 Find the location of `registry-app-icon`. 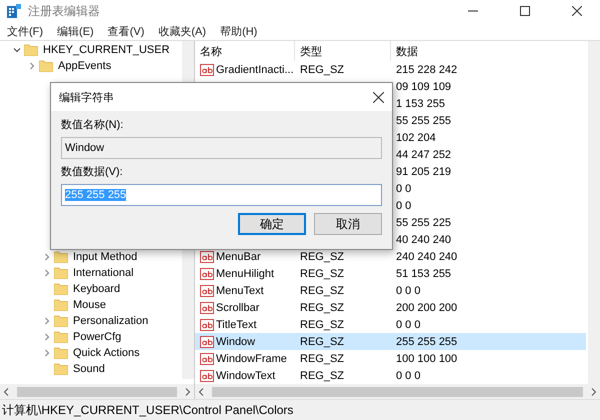

registry-app-icon is located at coordinates (14, 11).